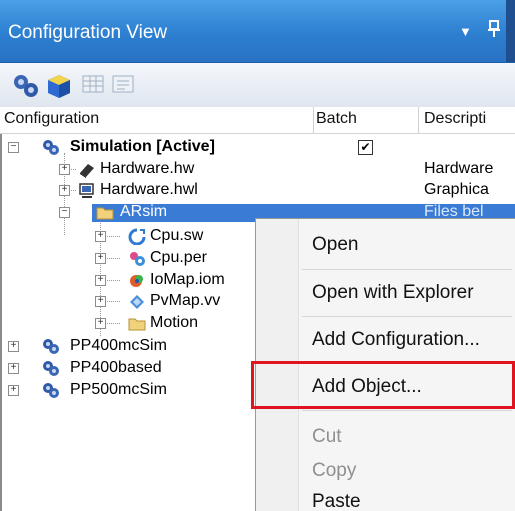 The width and height of the screenshot is (515, 511). What do you see at coordinates (174, 322) in the screenshot?
I see `tree-item-label: Motion` at bounding box center [174, 322].